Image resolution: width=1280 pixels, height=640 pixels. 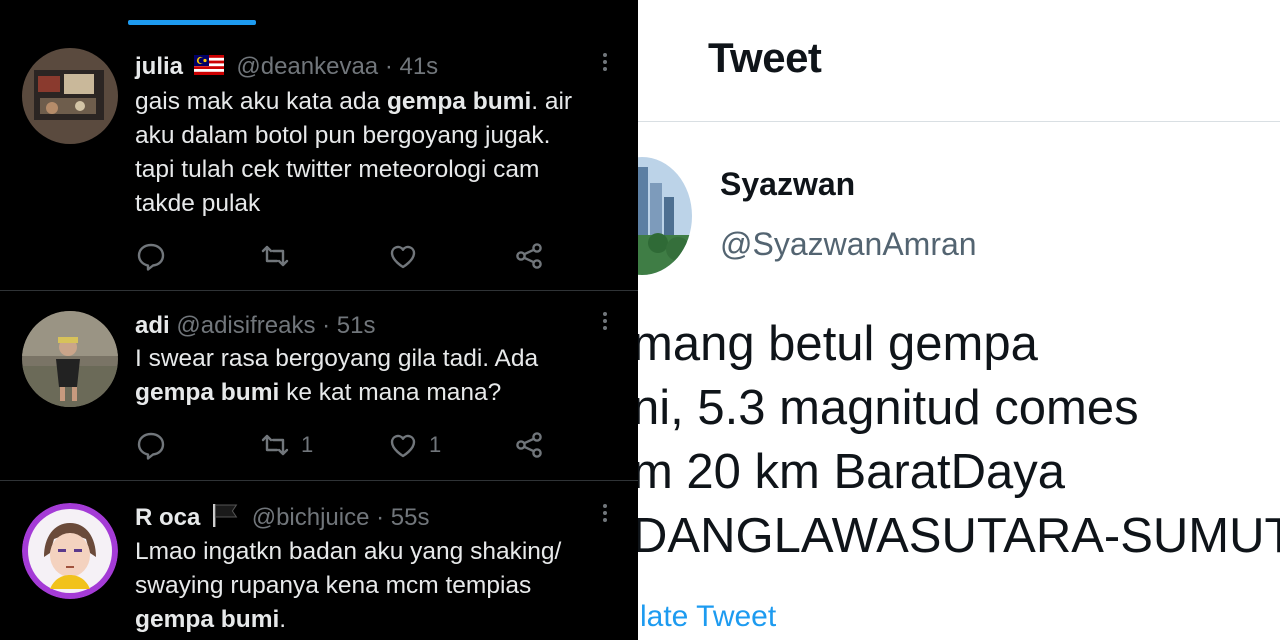 What do you see at coordinates (708, 617) in the screenshot?
I see `translate-tweet-link: late Tweet` at bounding box center [708, 617].